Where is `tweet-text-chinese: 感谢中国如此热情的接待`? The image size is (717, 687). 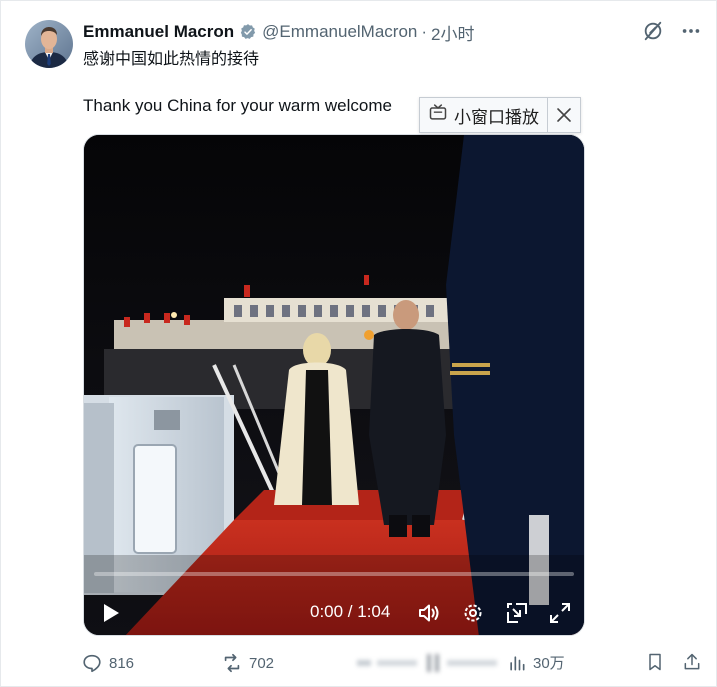
tweet-text-chinese: 感谢中国如此热情的接待 is located at coordinates (171, 58).